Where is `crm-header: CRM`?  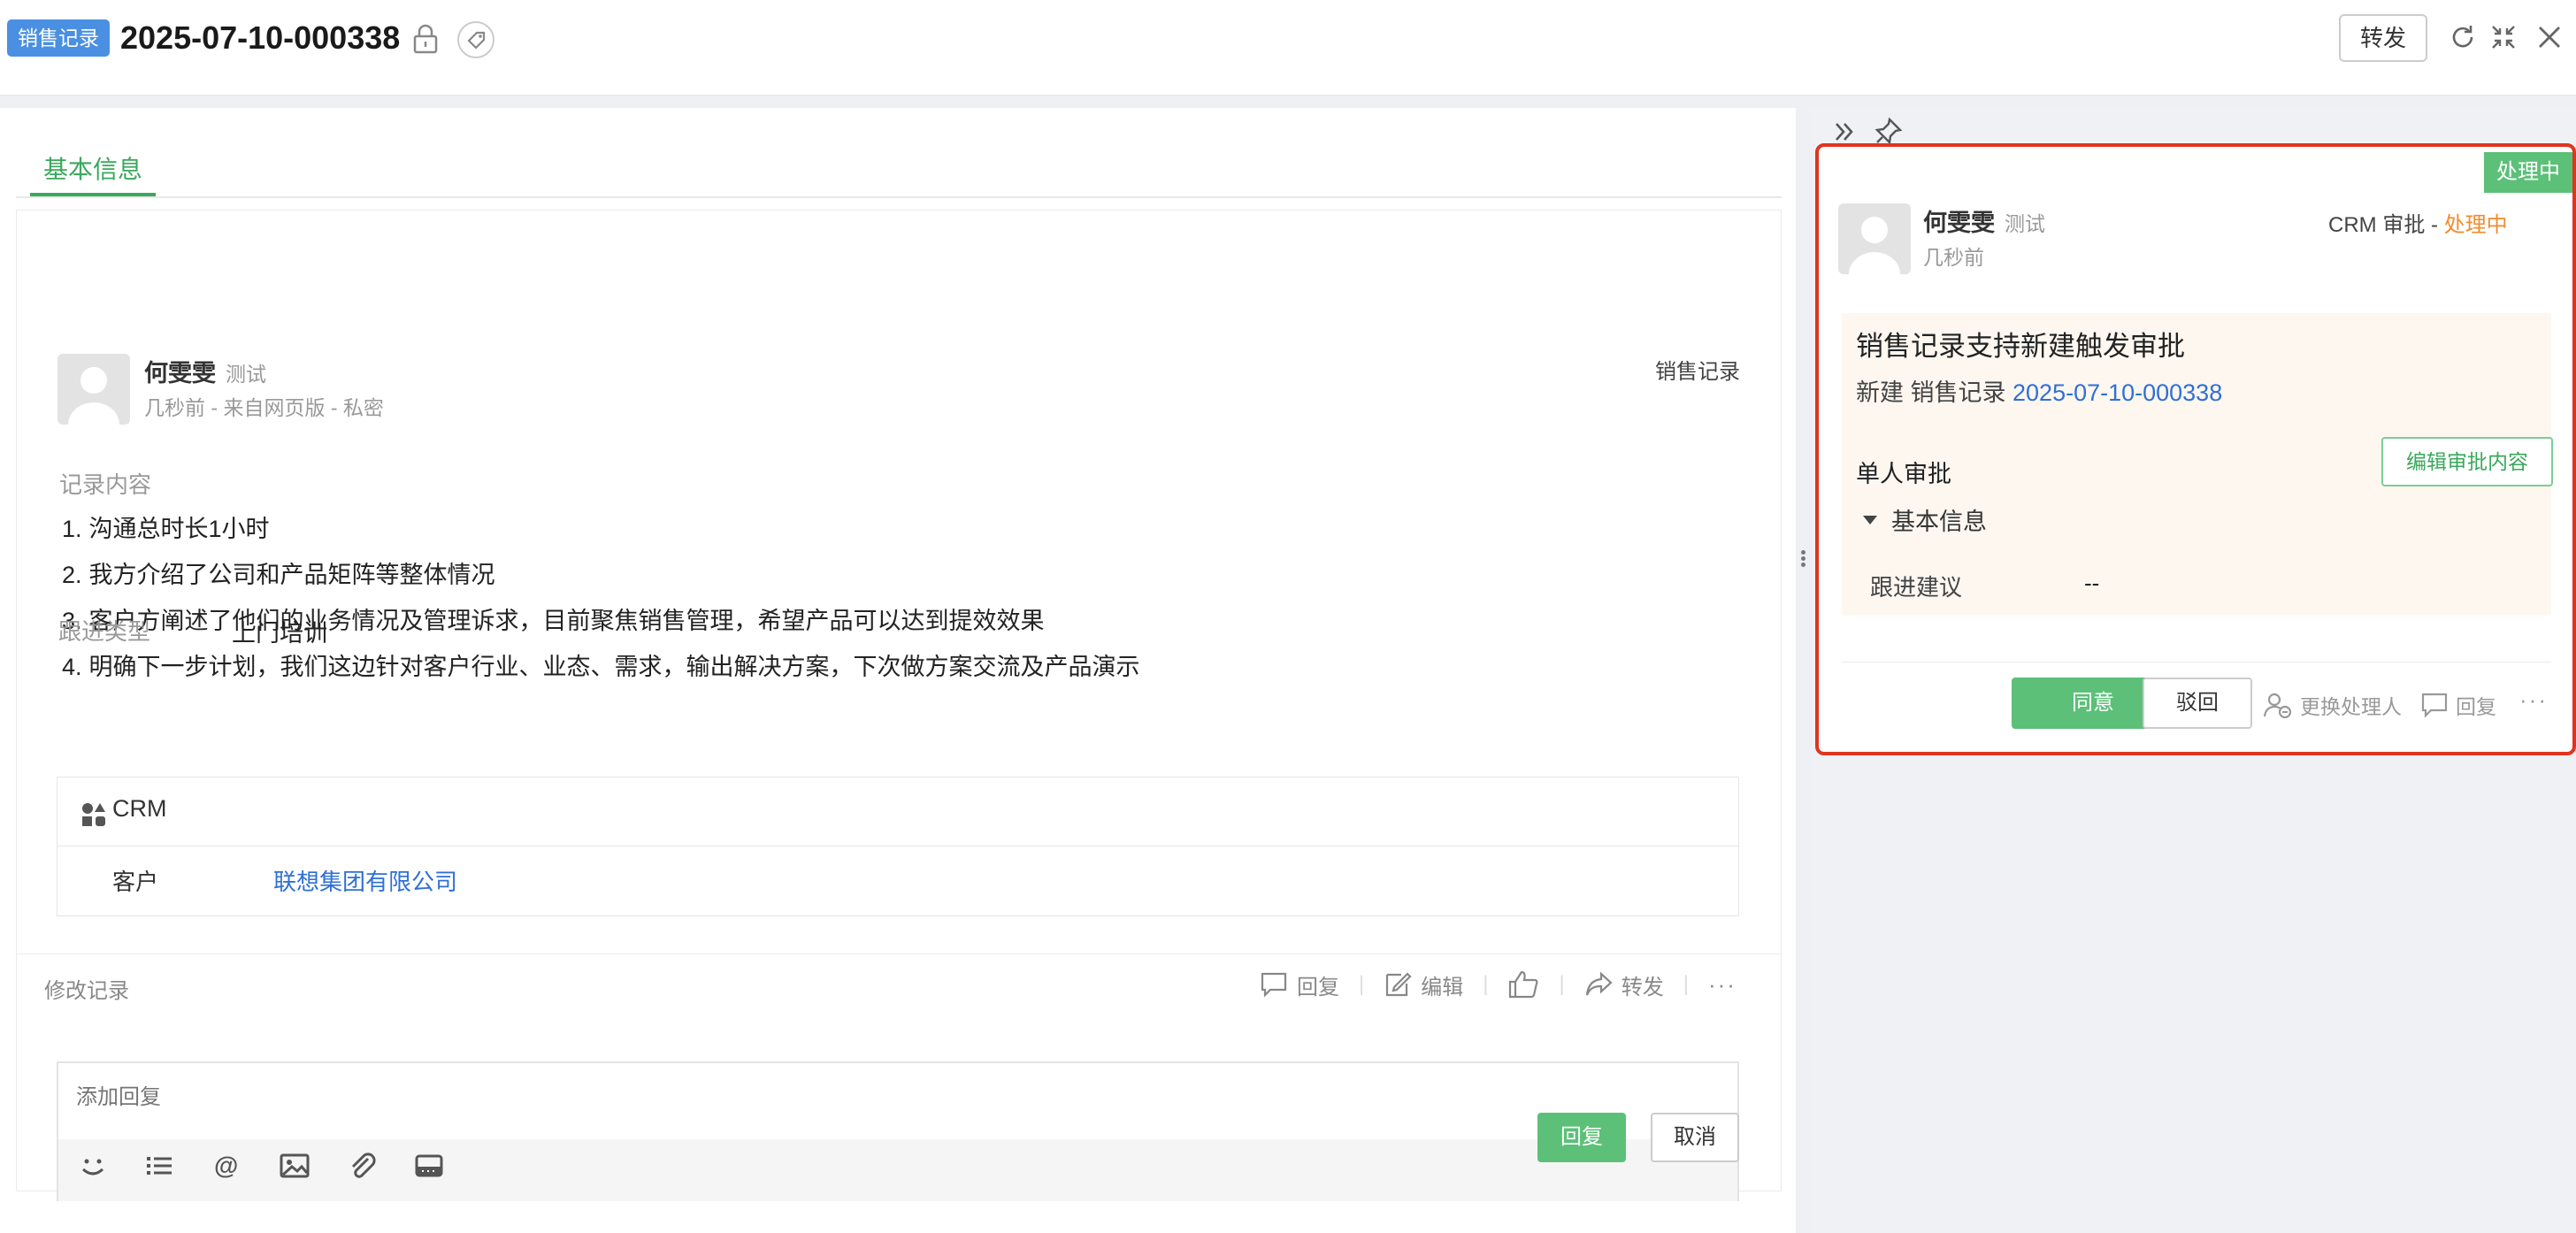 crm-header: CRM is located at coordinates (898, 811).